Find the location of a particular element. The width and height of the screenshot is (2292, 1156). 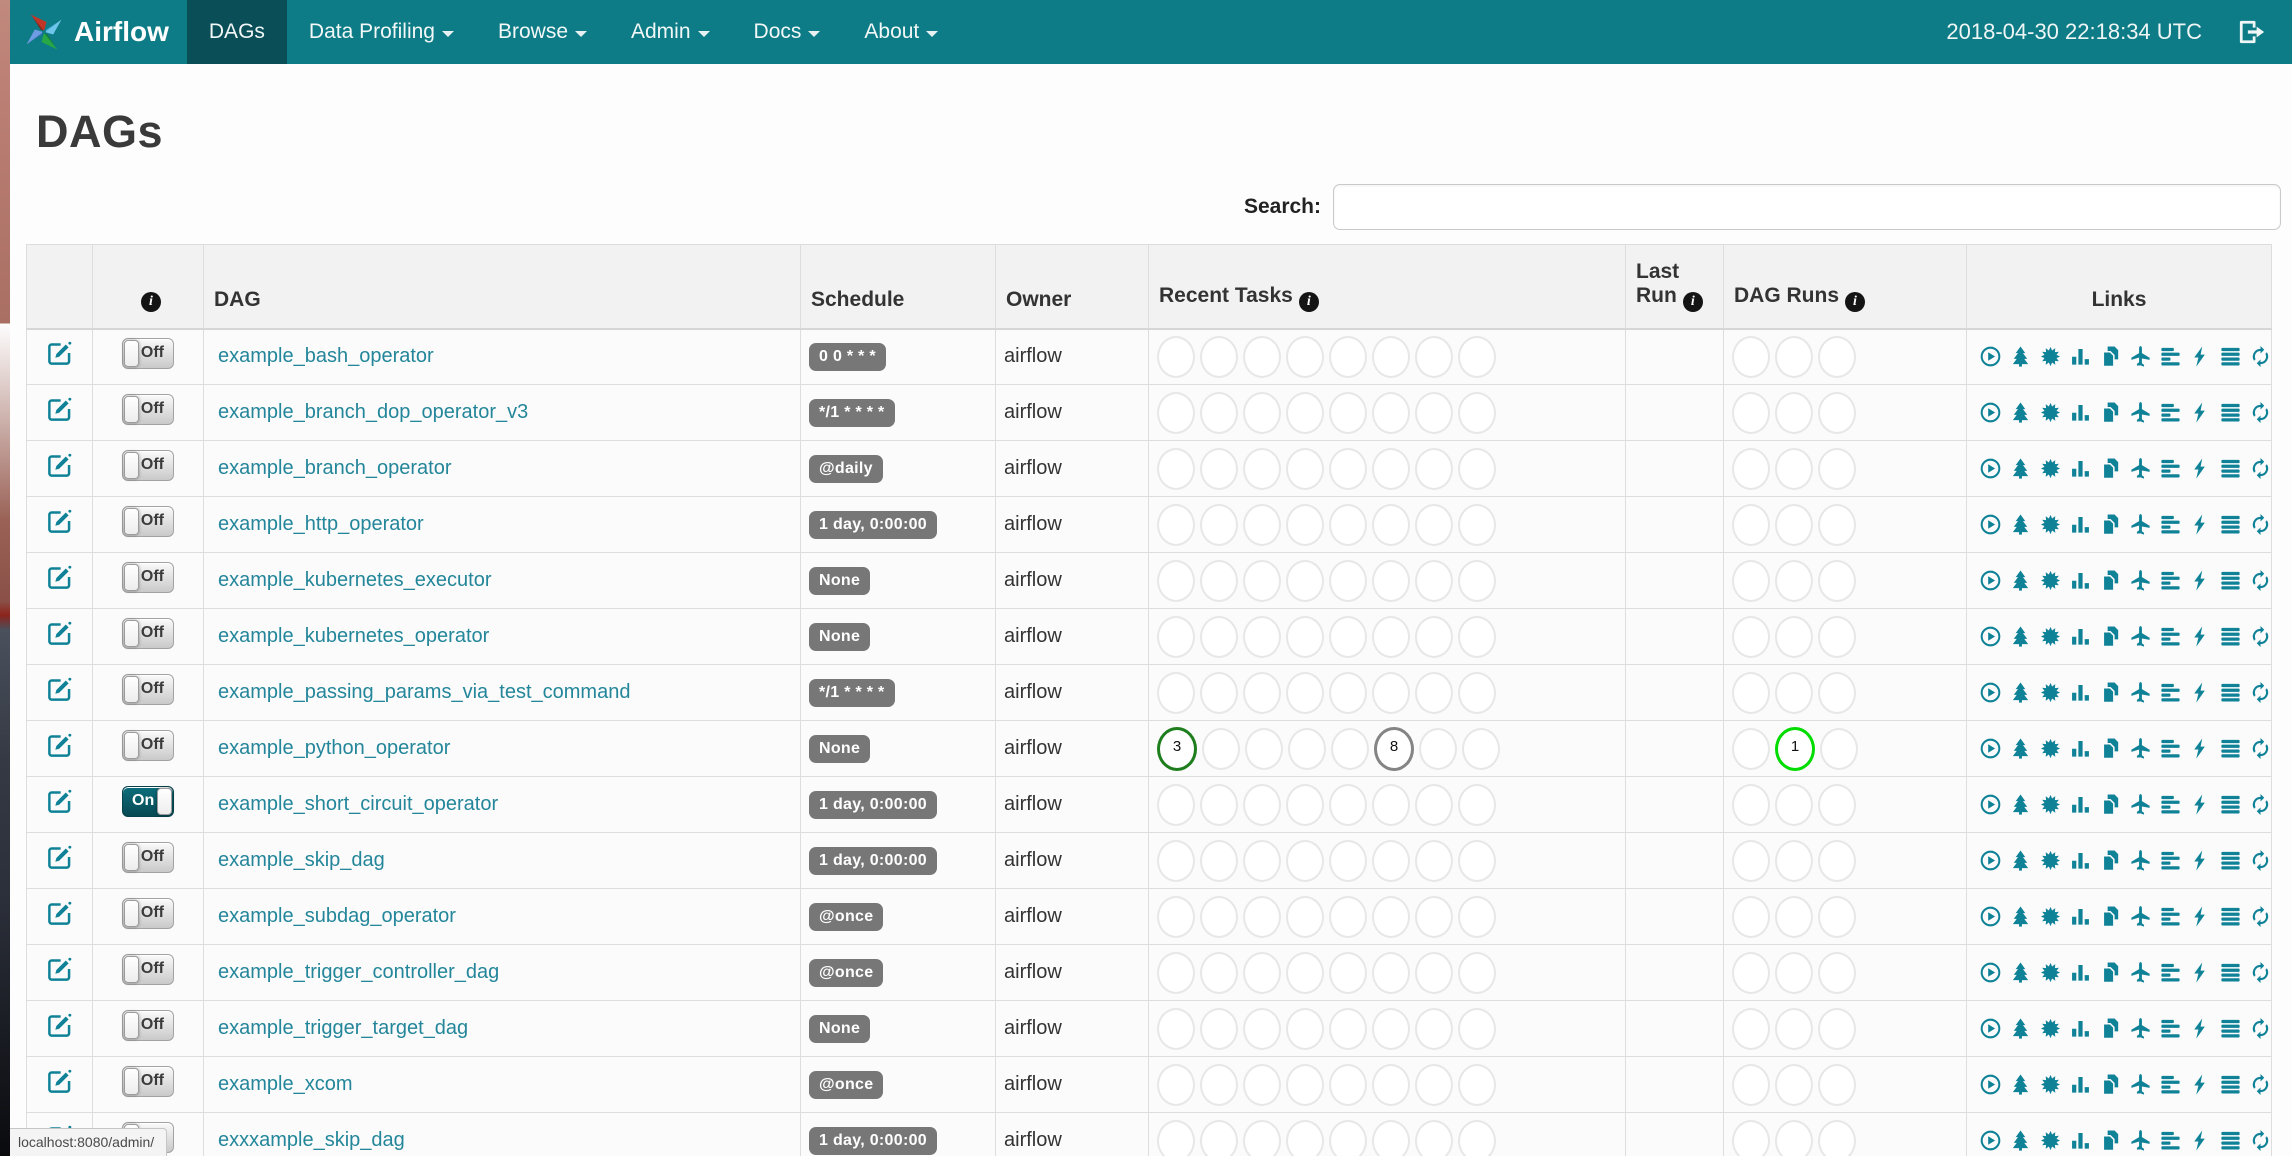

dag-name-link: example_short_circuit_operator is located at coordinates (355, 804).